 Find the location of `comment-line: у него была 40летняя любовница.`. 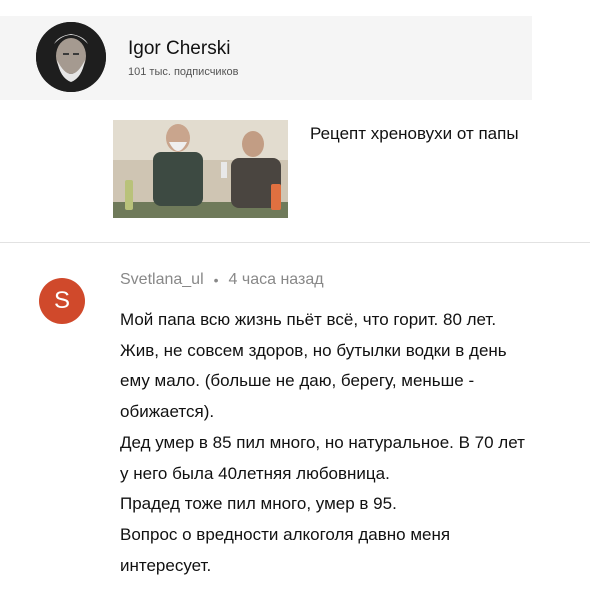

comment-line: у него была 40летняя любовница. is located at coordinates (255, 473).